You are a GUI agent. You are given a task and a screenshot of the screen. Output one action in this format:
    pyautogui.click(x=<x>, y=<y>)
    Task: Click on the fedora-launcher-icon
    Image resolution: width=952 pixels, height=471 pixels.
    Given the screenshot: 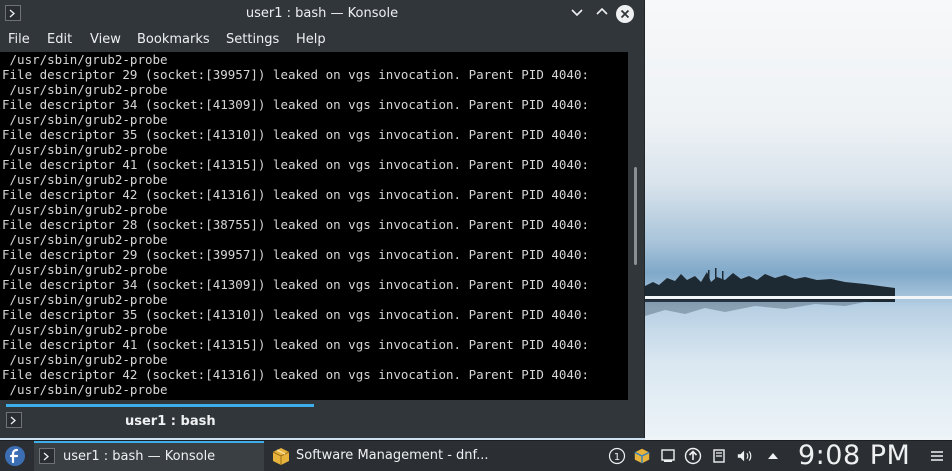 What is the action you would take?
    pyautogui.click(x=15, y=456)
    